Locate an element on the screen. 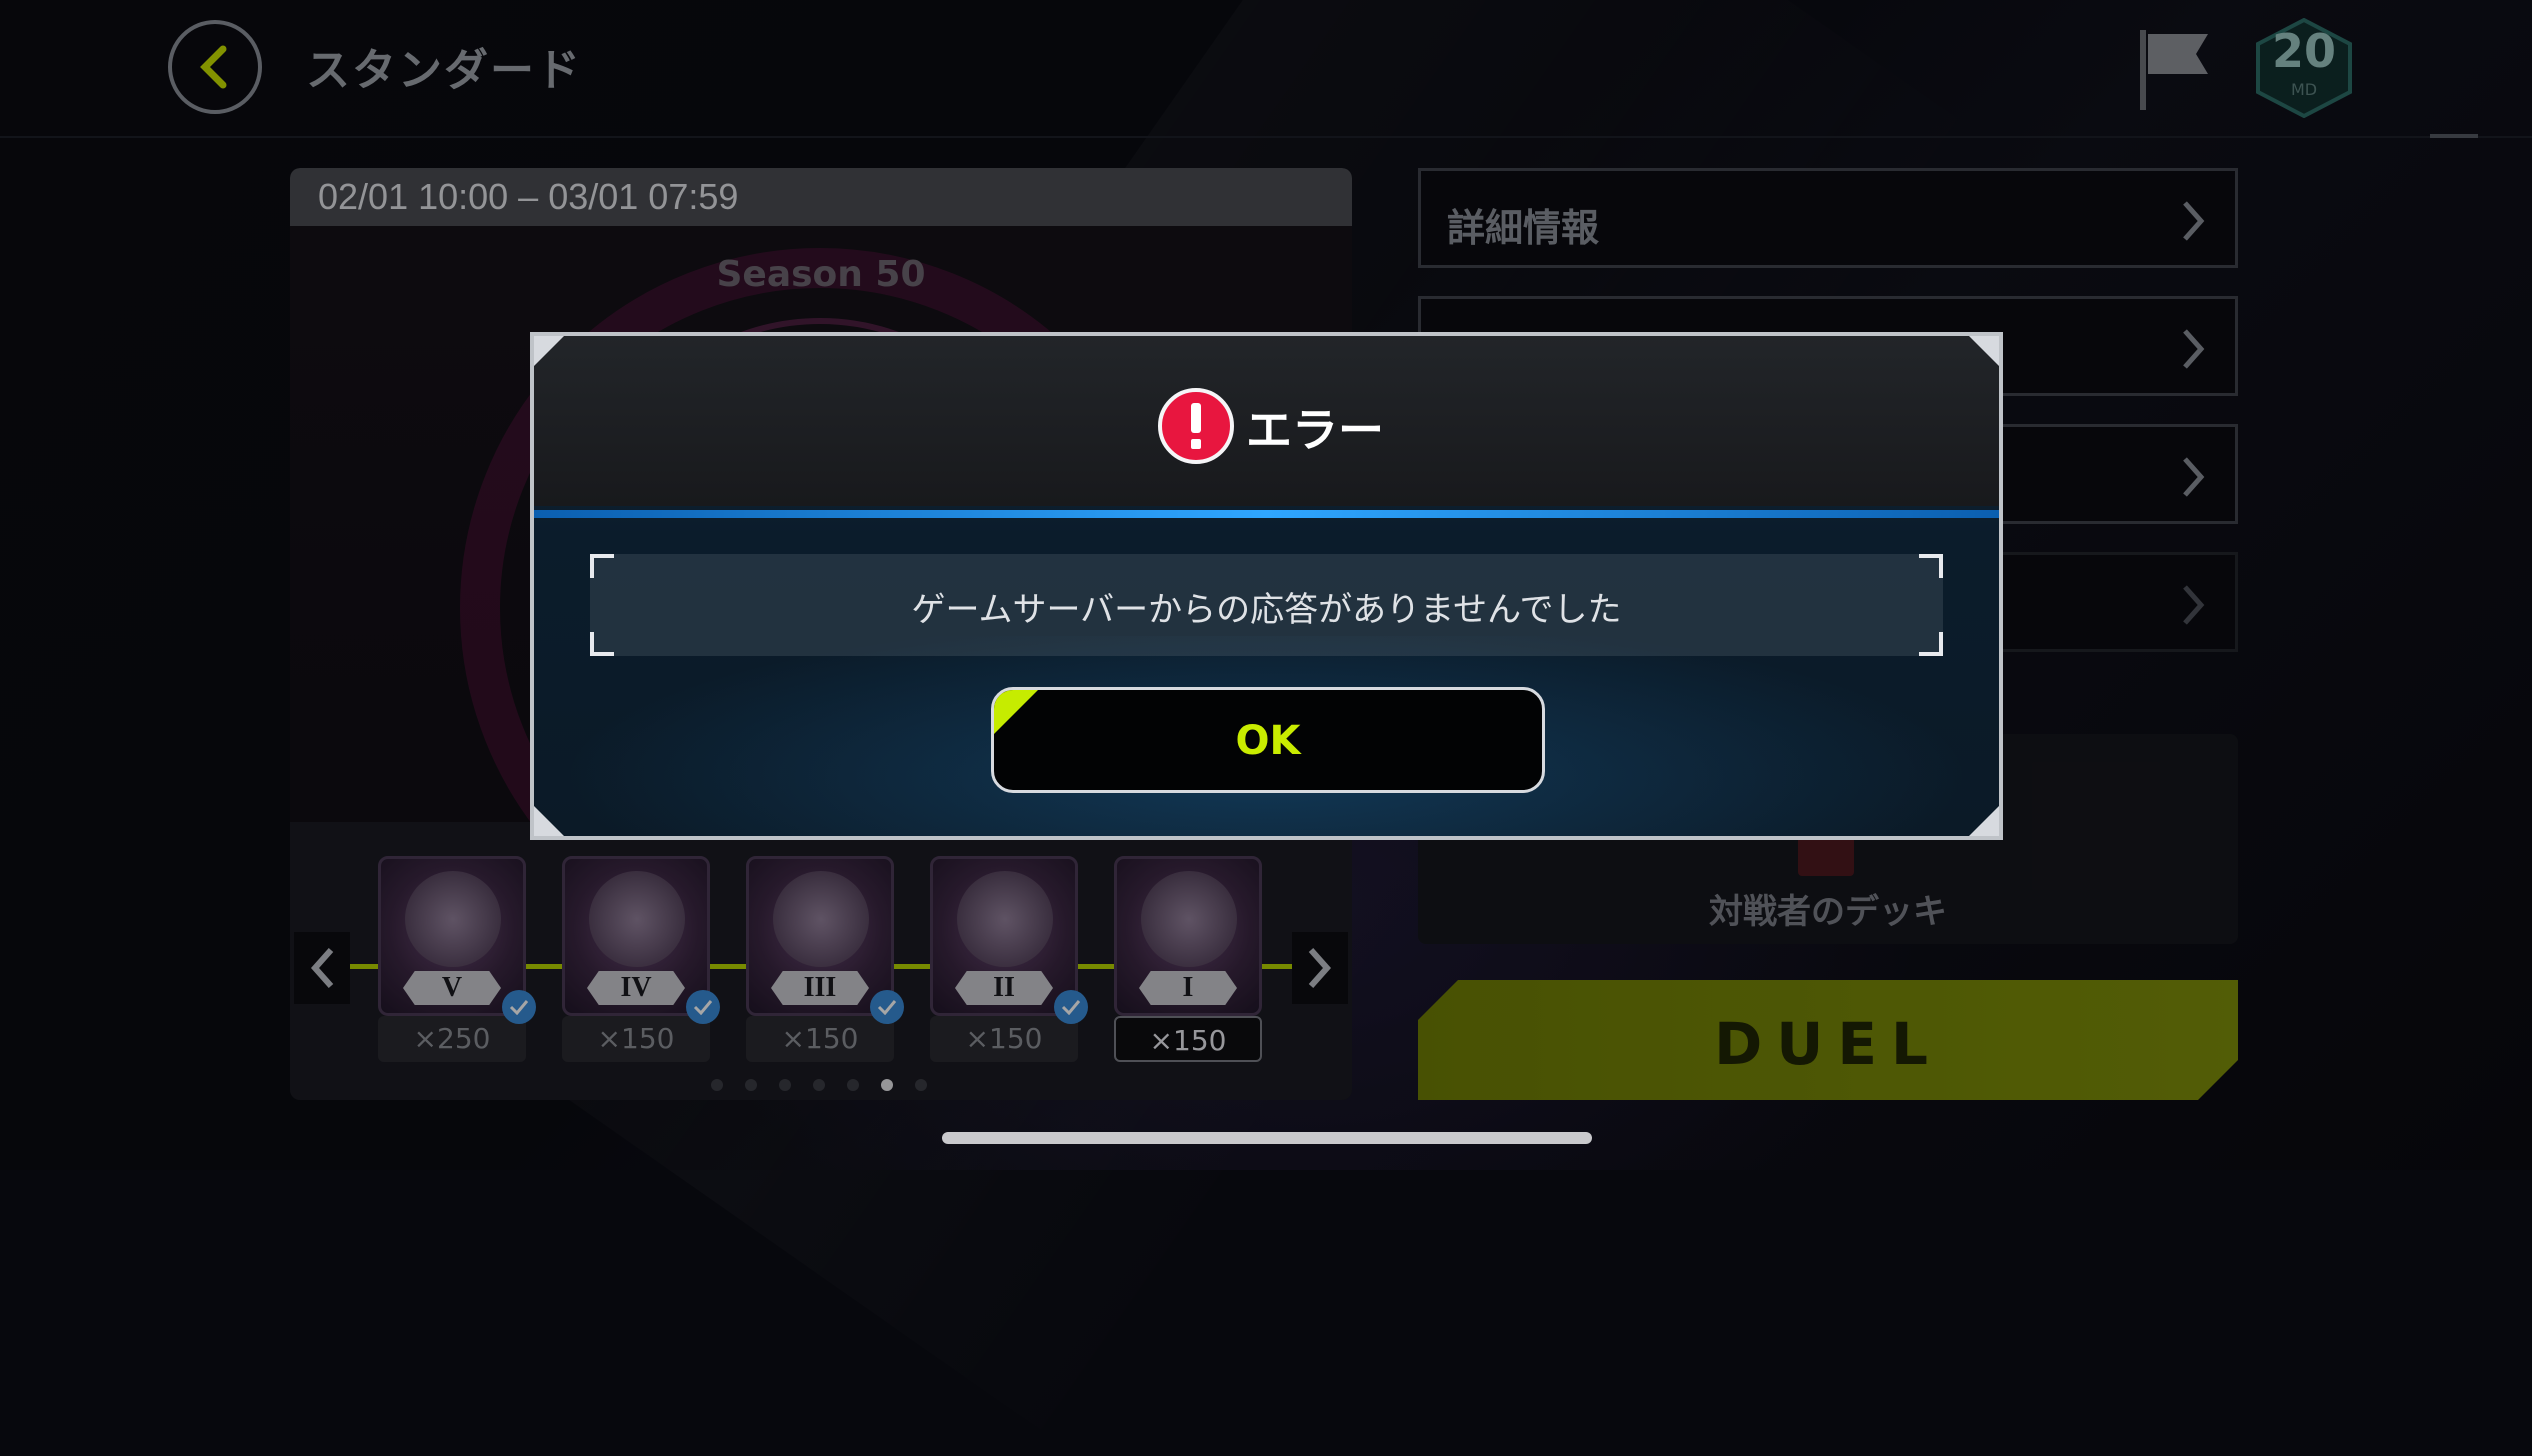 The image size is (2532, 1456). message-box: ゲームサーバーからの応答がありませんでした is located at coordinates (1266, 605).